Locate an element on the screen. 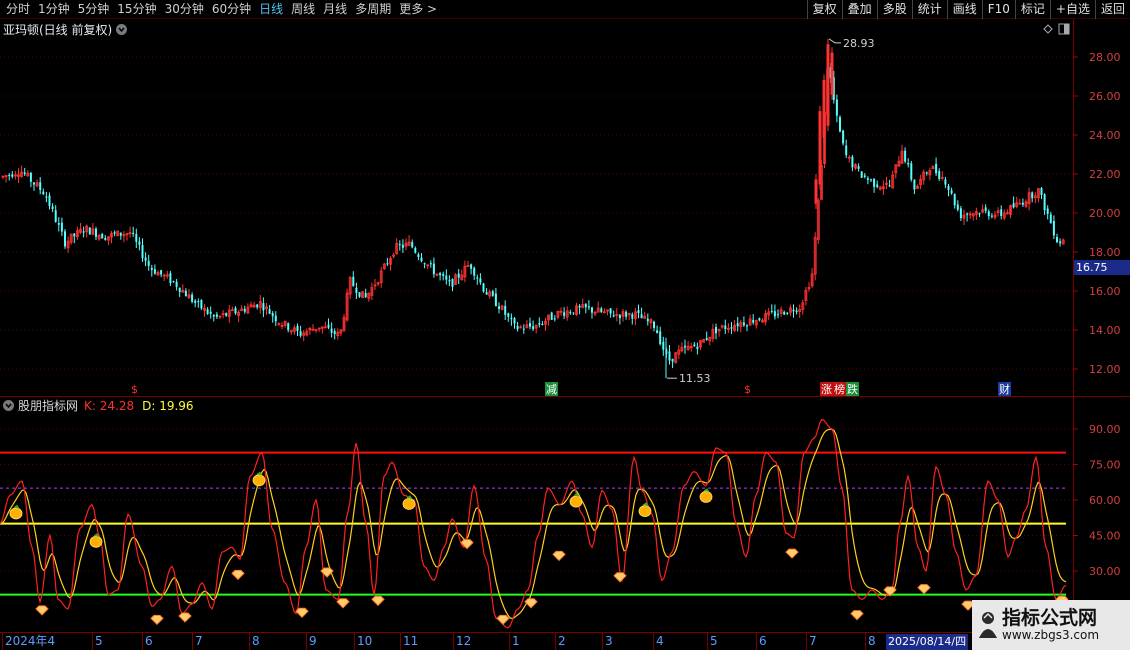  chevron-down-icon is located at coordinates (8, 405).